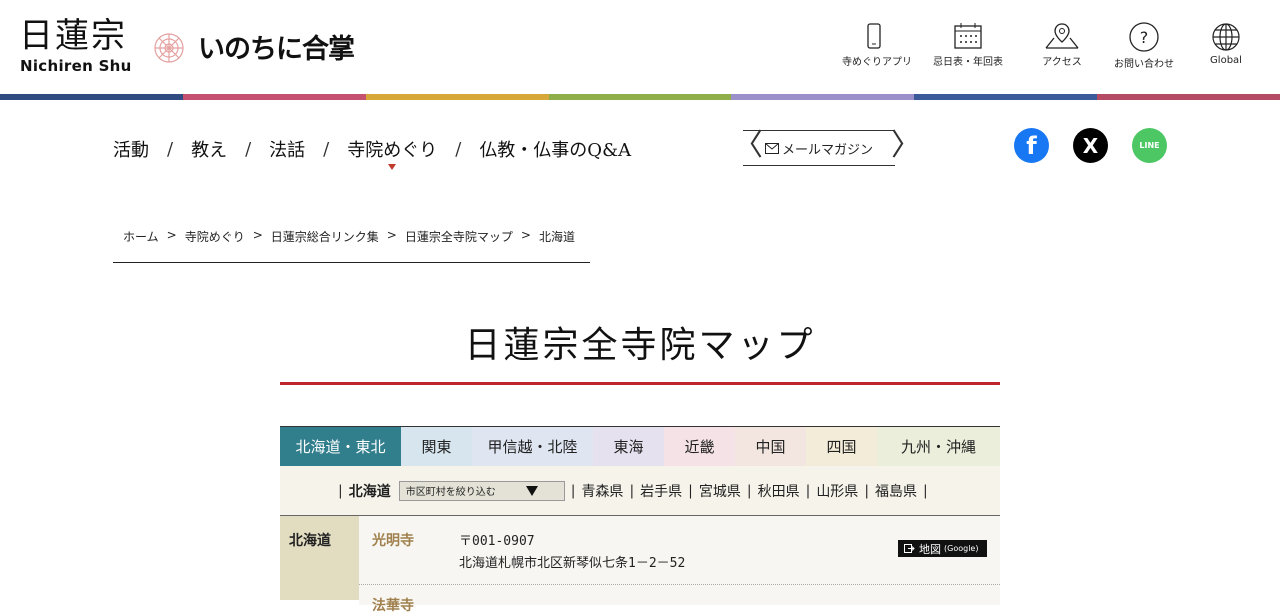 The height and width of the screenshot is (615, 1280). Describe the element at coordinates (392, 167) in the screenshot. I see `current-indicator-icon` at that location.